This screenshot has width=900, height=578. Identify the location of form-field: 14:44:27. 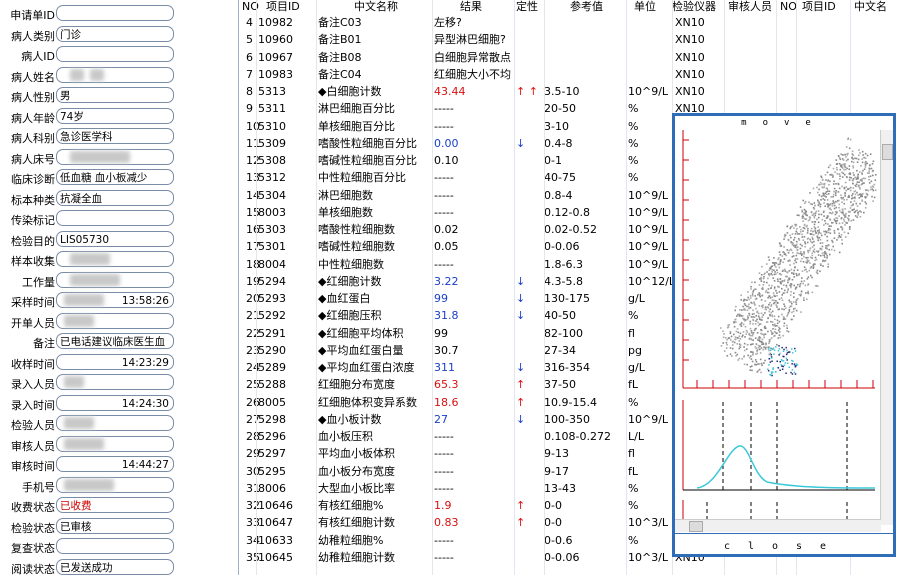
(115, 464).